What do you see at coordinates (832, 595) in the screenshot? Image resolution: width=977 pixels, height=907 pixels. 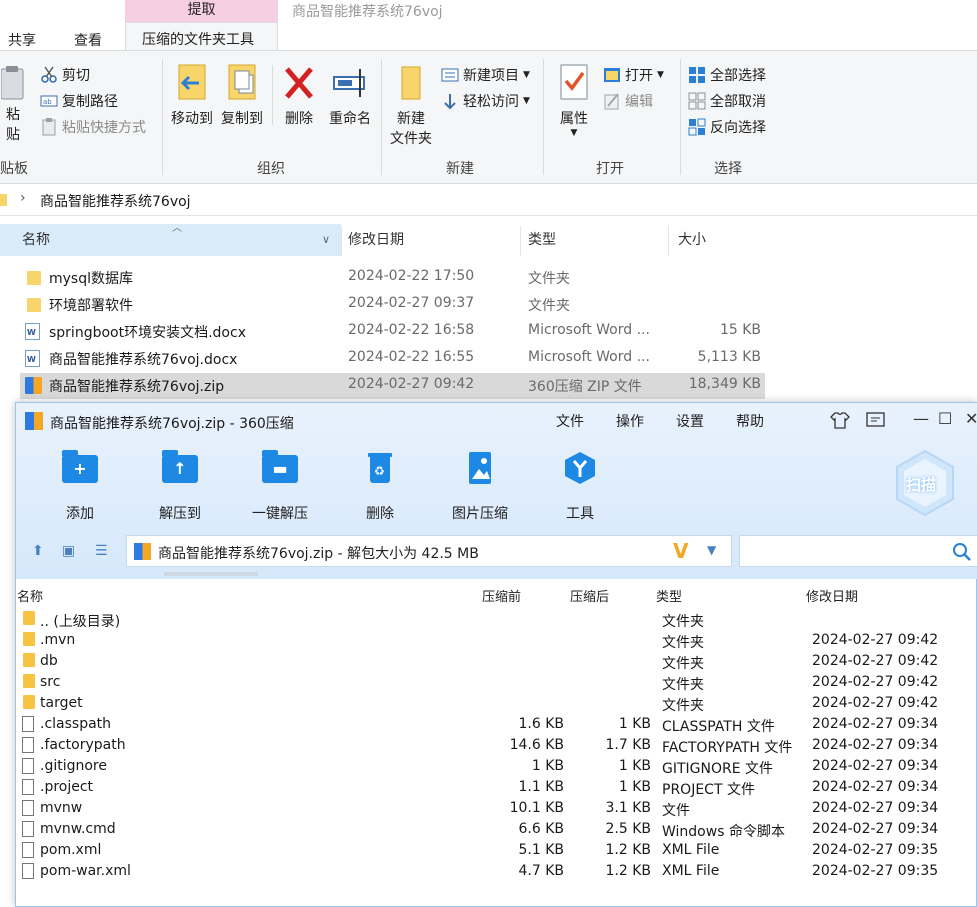 I see `zip-column-header-date: 修改日期` at bounding box center [832, 595].